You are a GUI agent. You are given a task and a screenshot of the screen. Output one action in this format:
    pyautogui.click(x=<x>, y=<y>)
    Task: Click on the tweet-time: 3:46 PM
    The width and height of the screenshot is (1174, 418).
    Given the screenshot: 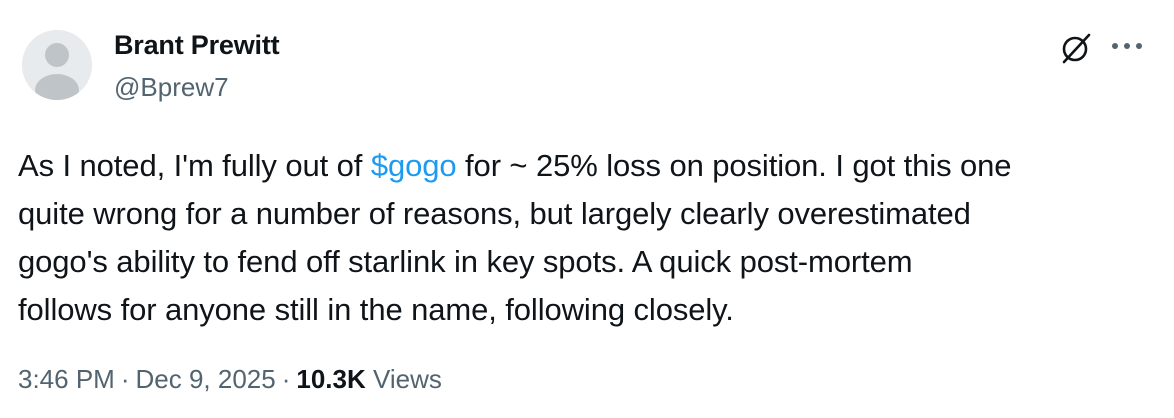 What is the action you would take?
    pyautogui.click(x=66, y=379)
    